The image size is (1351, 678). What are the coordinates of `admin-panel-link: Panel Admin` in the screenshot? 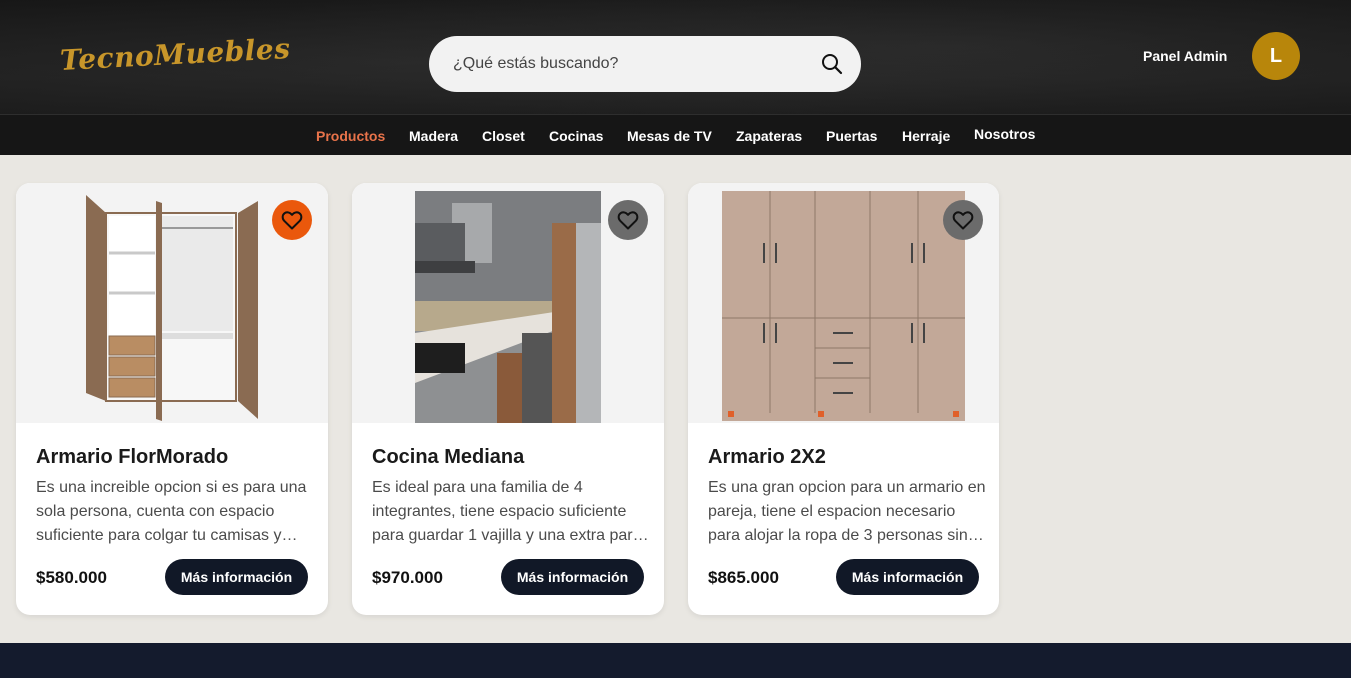 It's located at (1185, 56).